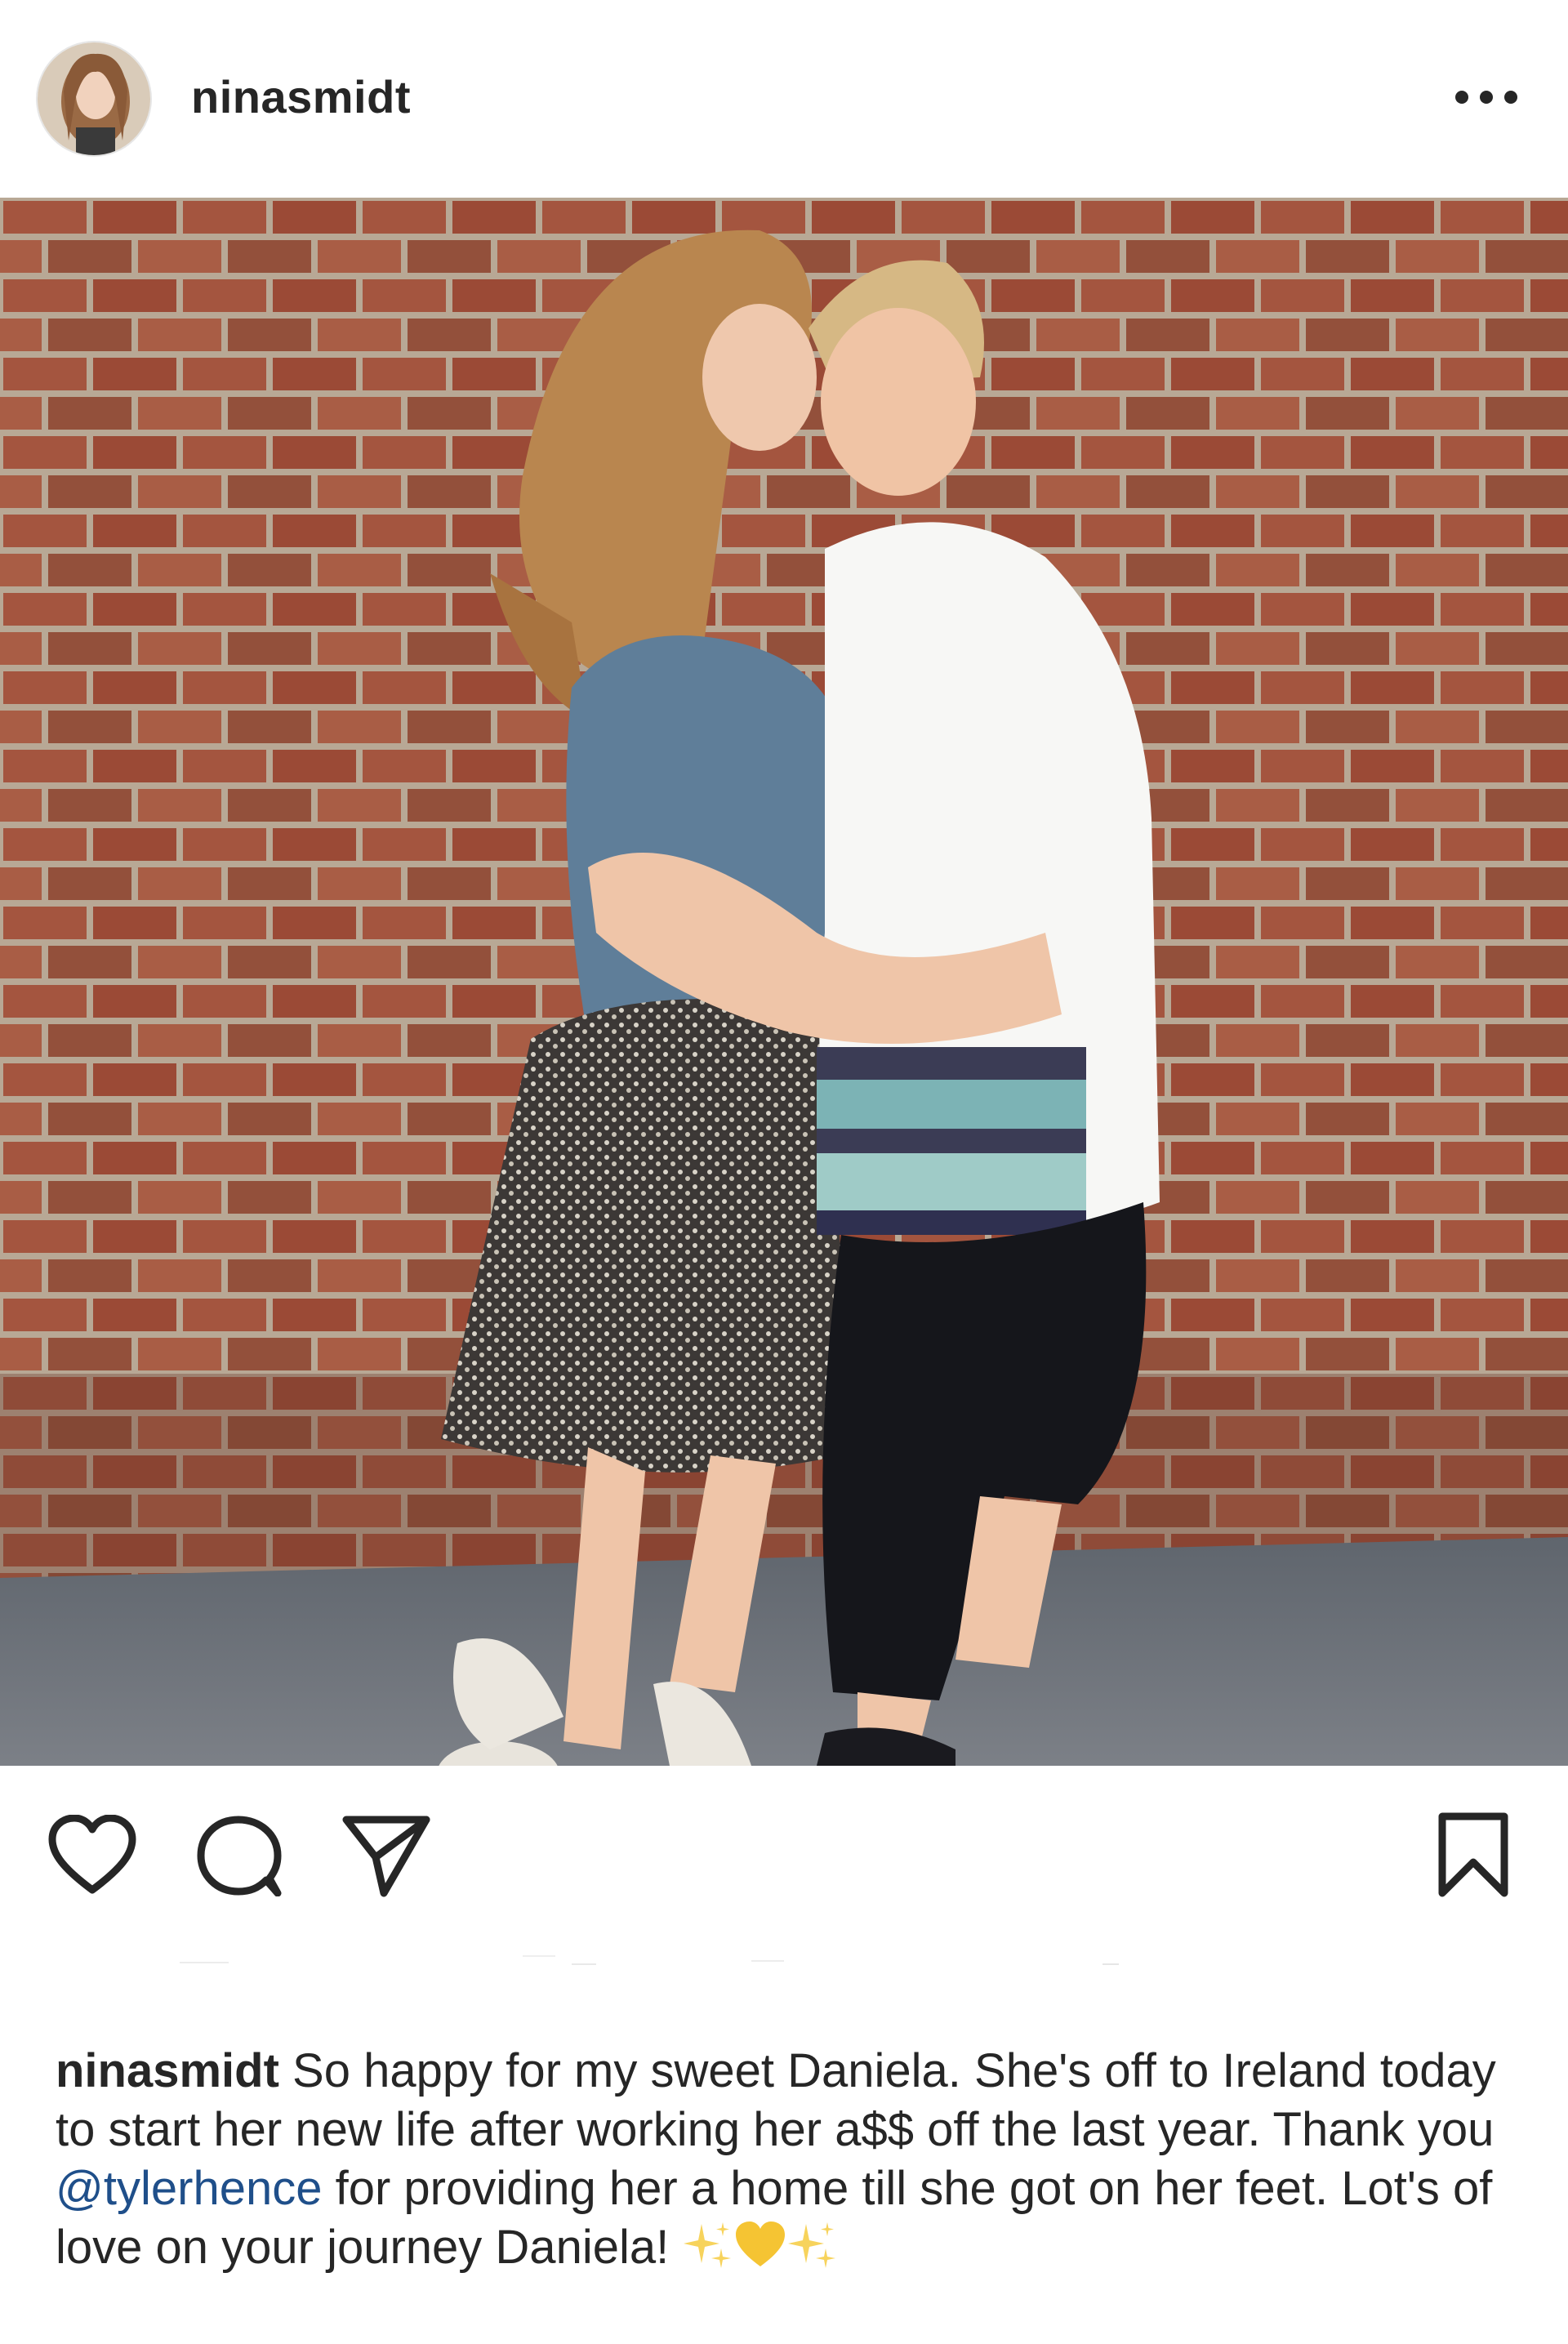 This screenshot has height=2344, width=1568. I want to click on bookmark-icon, so click(1473, 1855).